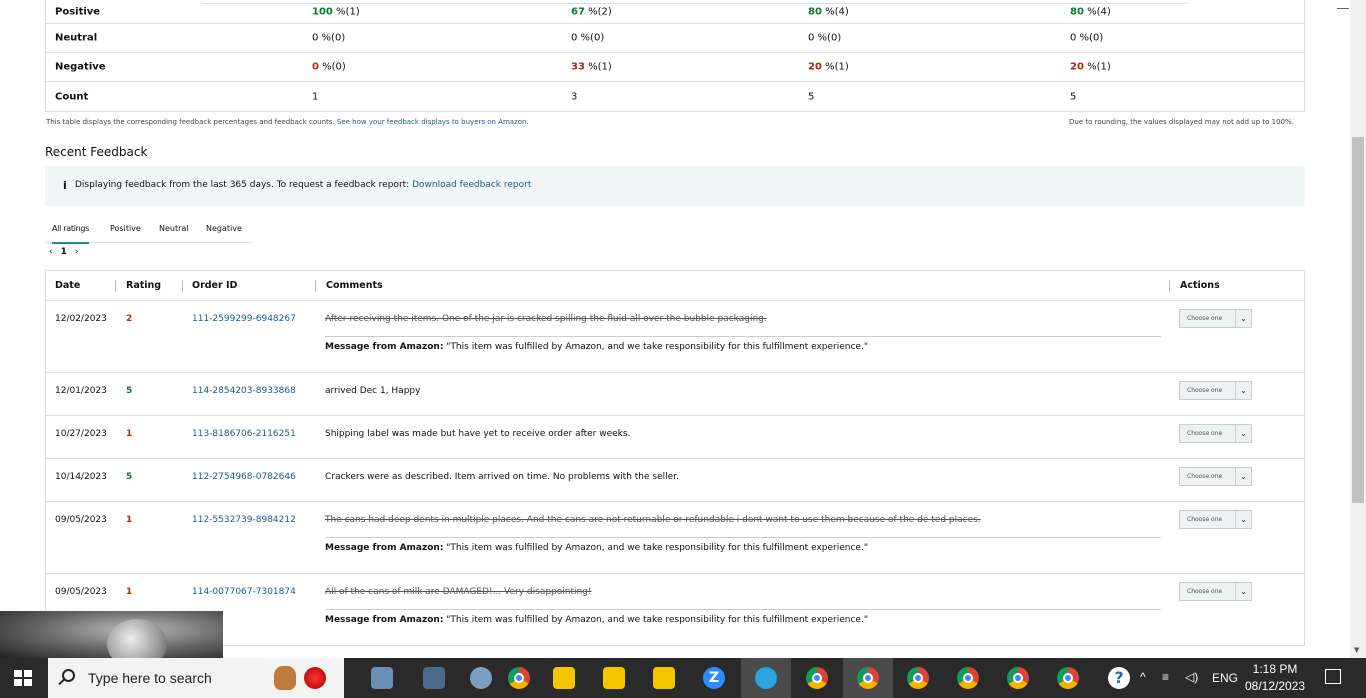 This screenshot has width=1366, height=698. I want to click on order-id-link: 112-2754968-0782646, so click(244, 477).